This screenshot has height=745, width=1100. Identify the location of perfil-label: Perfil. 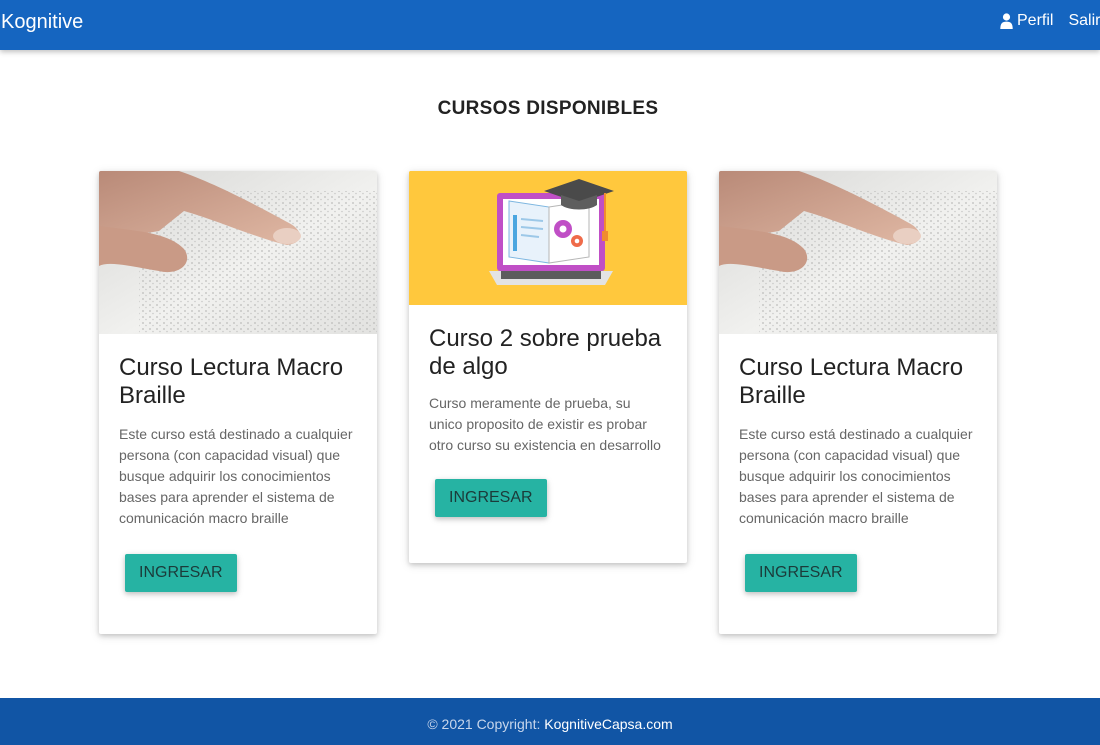
(1035, 20).